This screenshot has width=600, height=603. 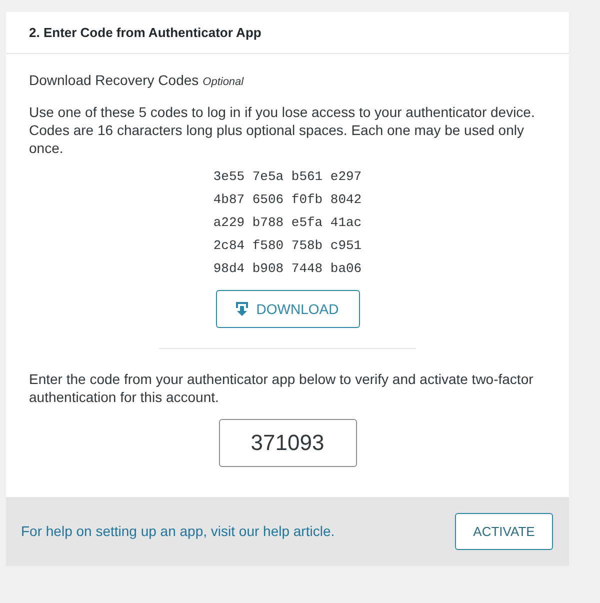 What do you see at coordinates (287, 443) in the screenshot?
I see `code-input: 371093` at bounding box center [287, 443].